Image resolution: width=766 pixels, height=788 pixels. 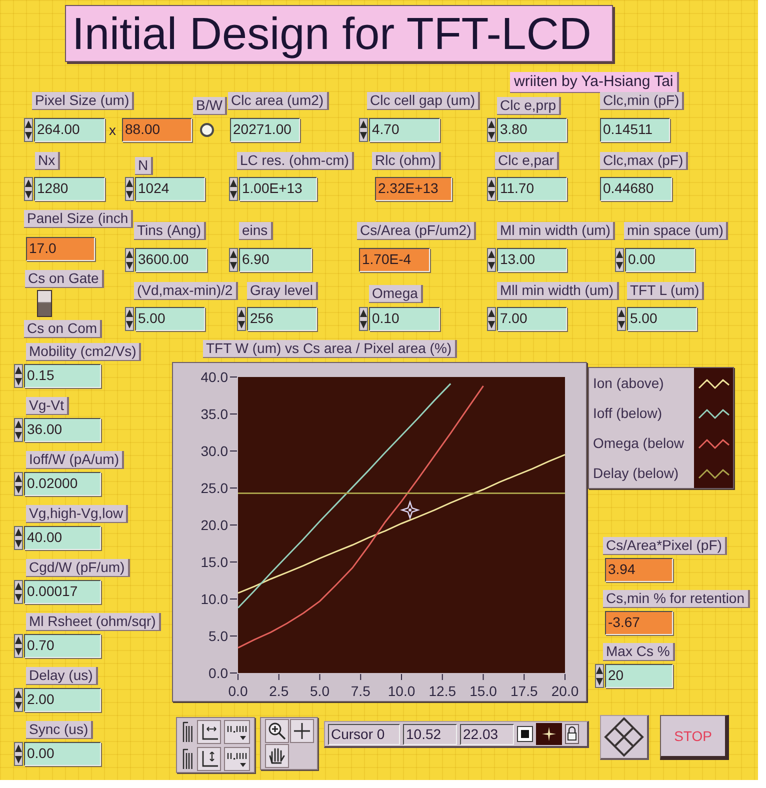 What do you see at coordinates (404, 130) in the screenshot?
I see `numeric-field: 4.70` at bounding box center [404, 130].